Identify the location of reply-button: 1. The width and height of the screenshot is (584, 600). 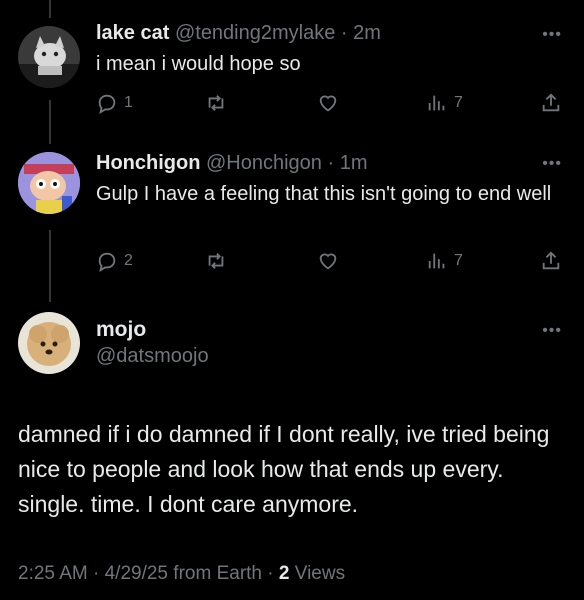
(114, 103).